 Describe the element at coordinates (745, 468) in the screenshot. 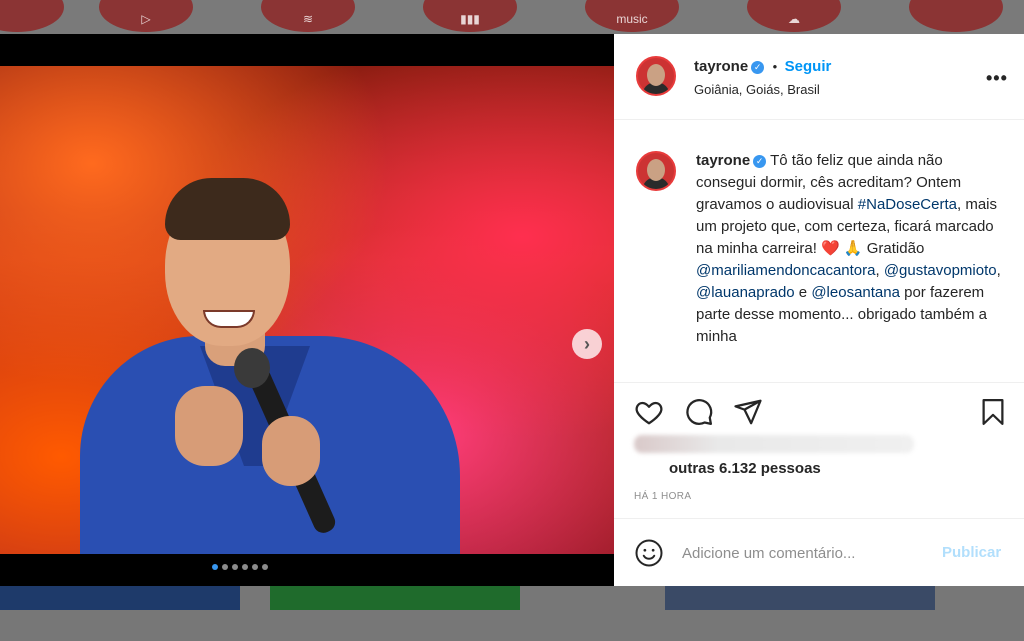

I see `likes-count: outras 6.132 pessoas` at that location.